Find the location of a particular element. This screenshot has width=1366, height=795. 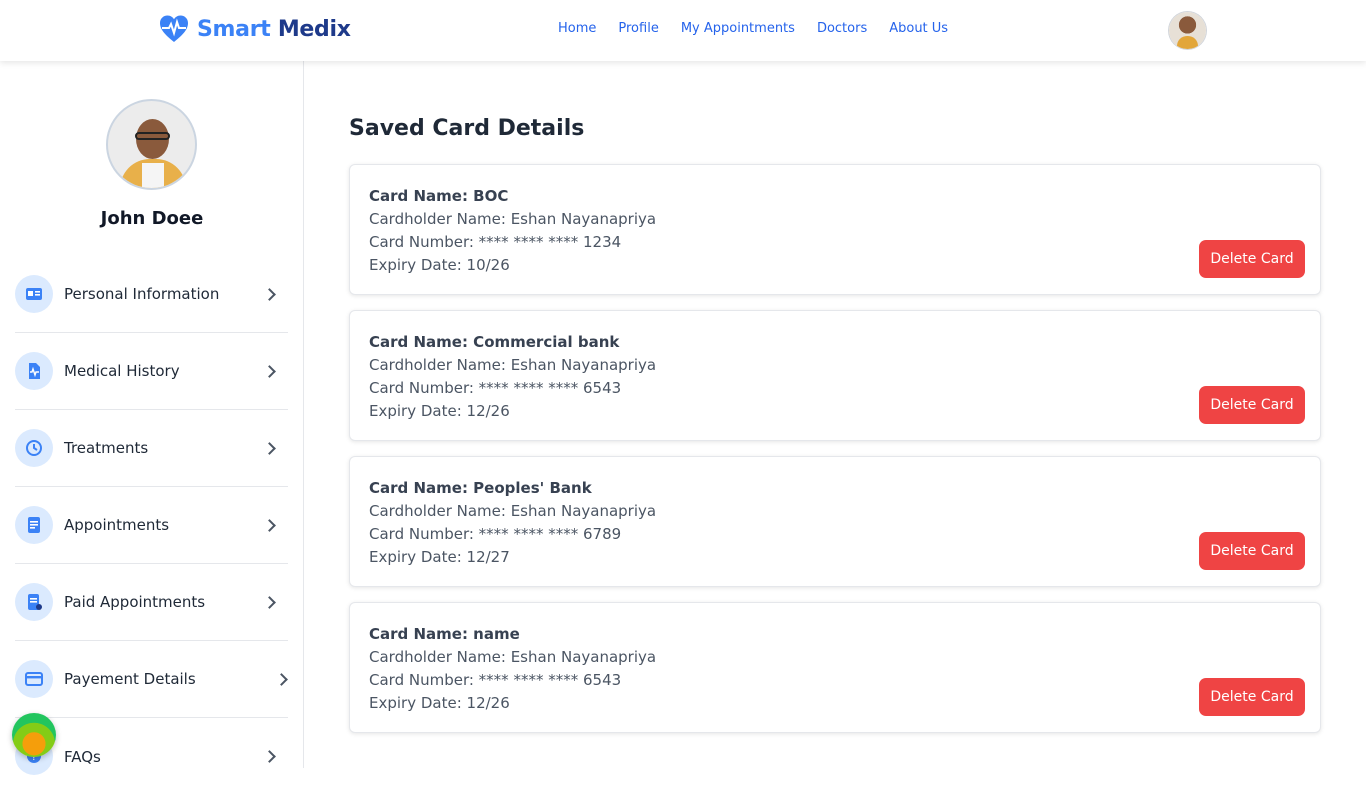

sidebar-item-payment-details: Payement Details is located at coordinates (151, 679).